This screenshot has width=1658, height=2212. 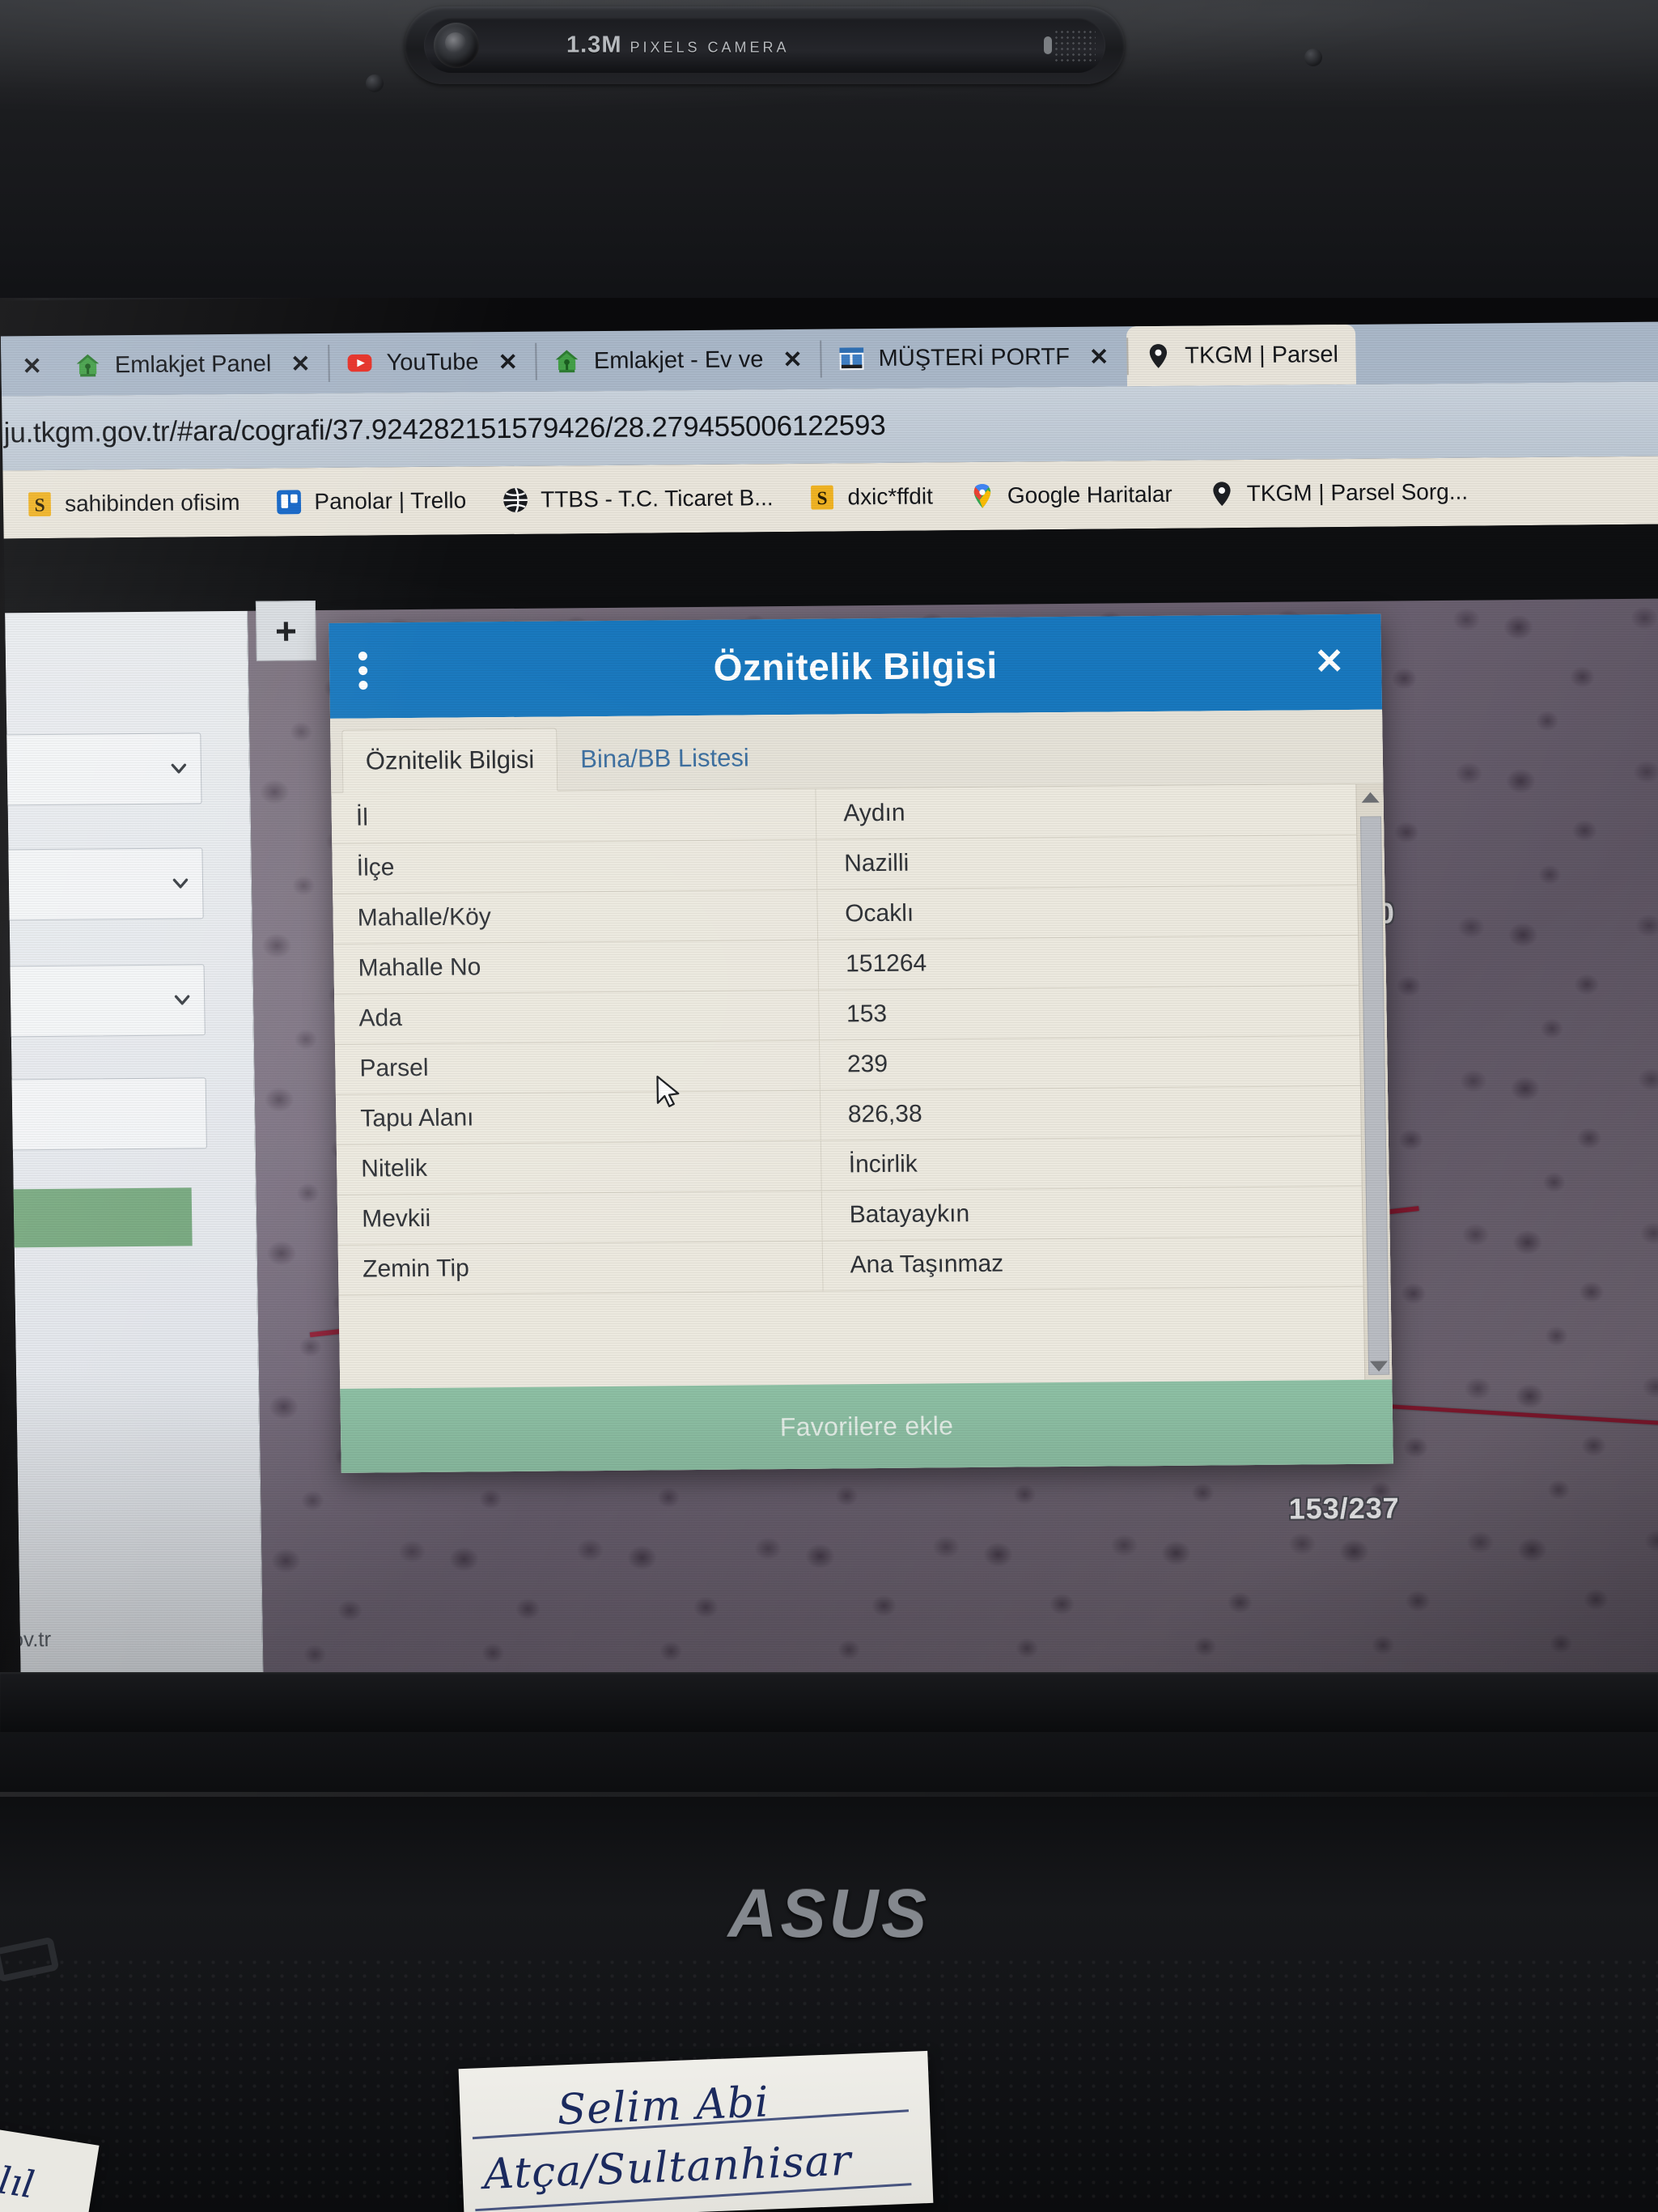 I want to click on parcel-text-input, so click(x=105, y=1114).